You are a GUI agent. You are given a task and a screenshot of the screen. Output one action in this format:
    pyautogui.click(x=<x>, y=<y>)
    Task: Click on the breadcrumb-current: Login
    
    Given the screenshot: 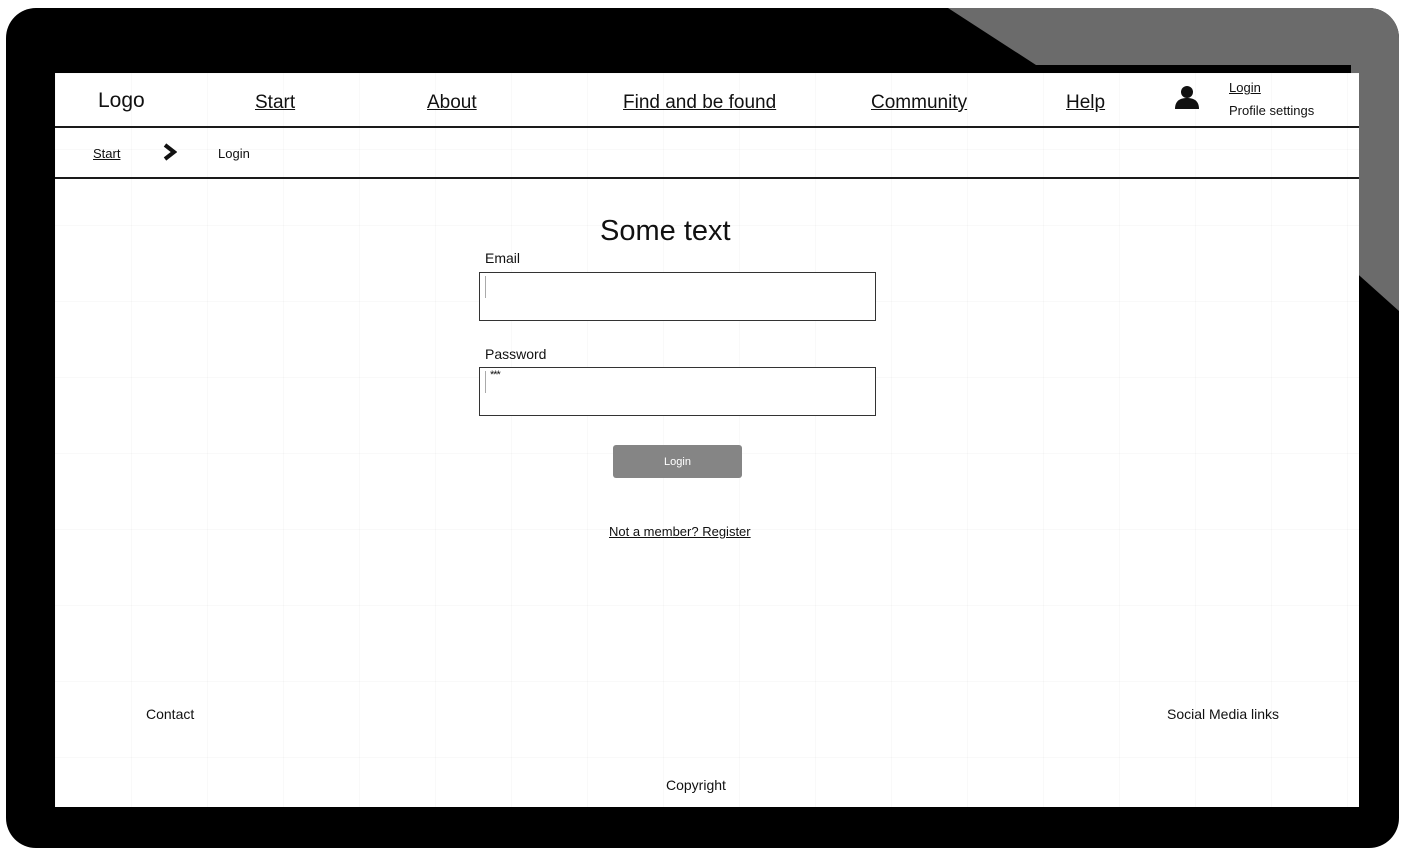 What is the action you would take?
    pyautogui.click(x=234, y=153)
    